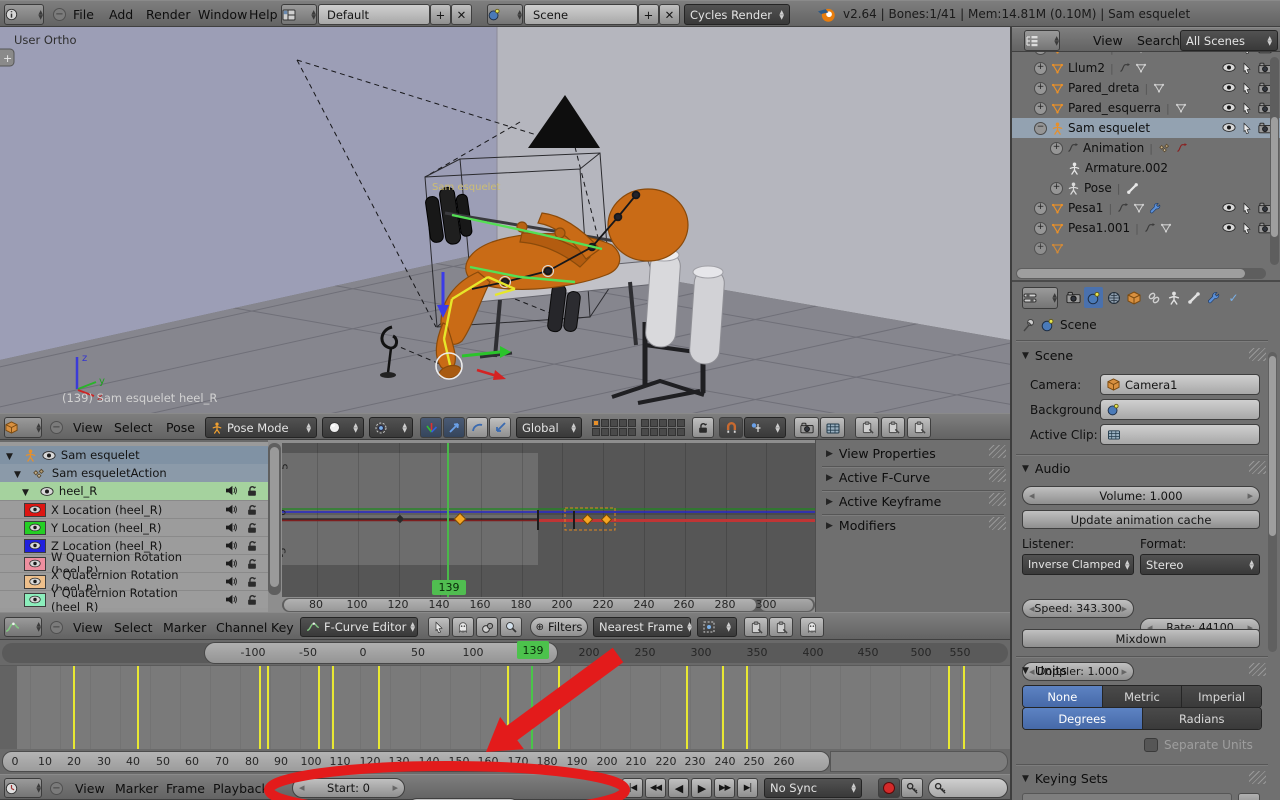  Describe the element at coordinates (241, 788) in the screenshot. I see `tl-menu-playback: Playback` at that location.